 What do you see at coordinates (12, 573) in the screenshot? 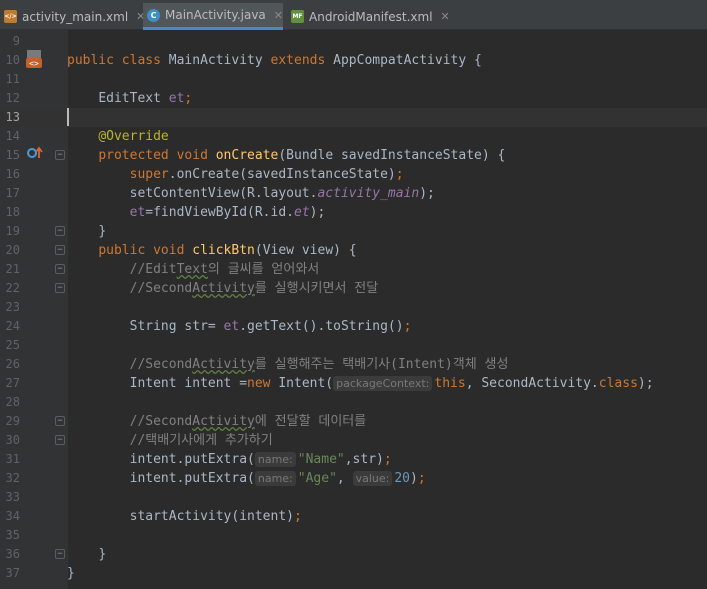
I see `line-number: 37` at bounding box center [12, 573].